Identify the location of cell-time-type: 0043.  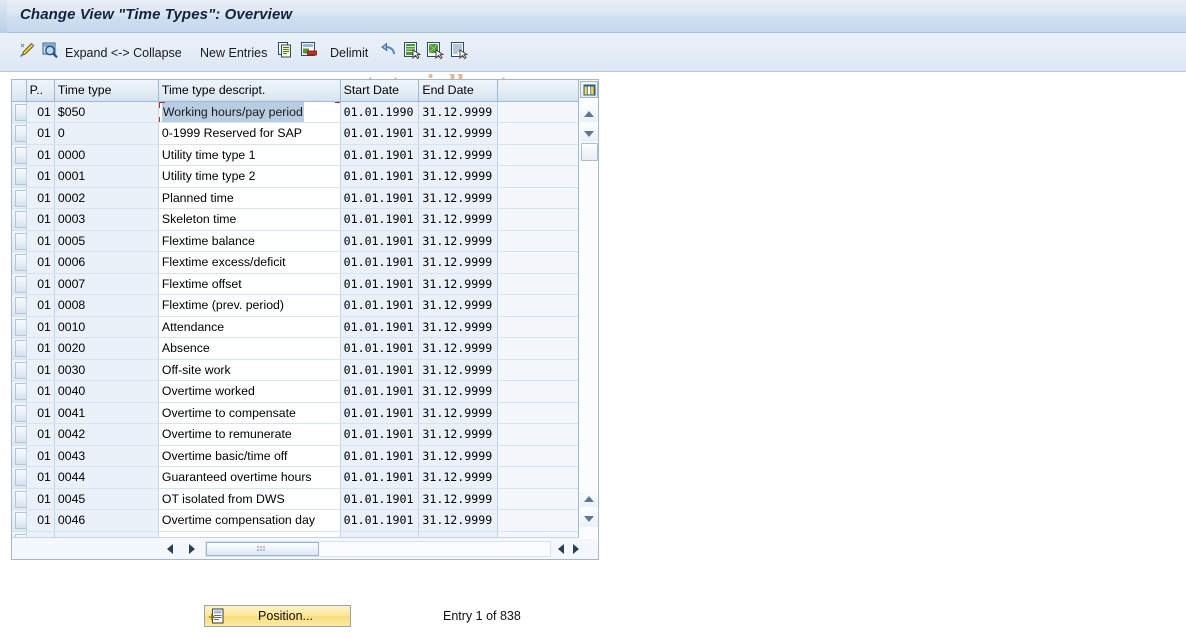
(106, 456).